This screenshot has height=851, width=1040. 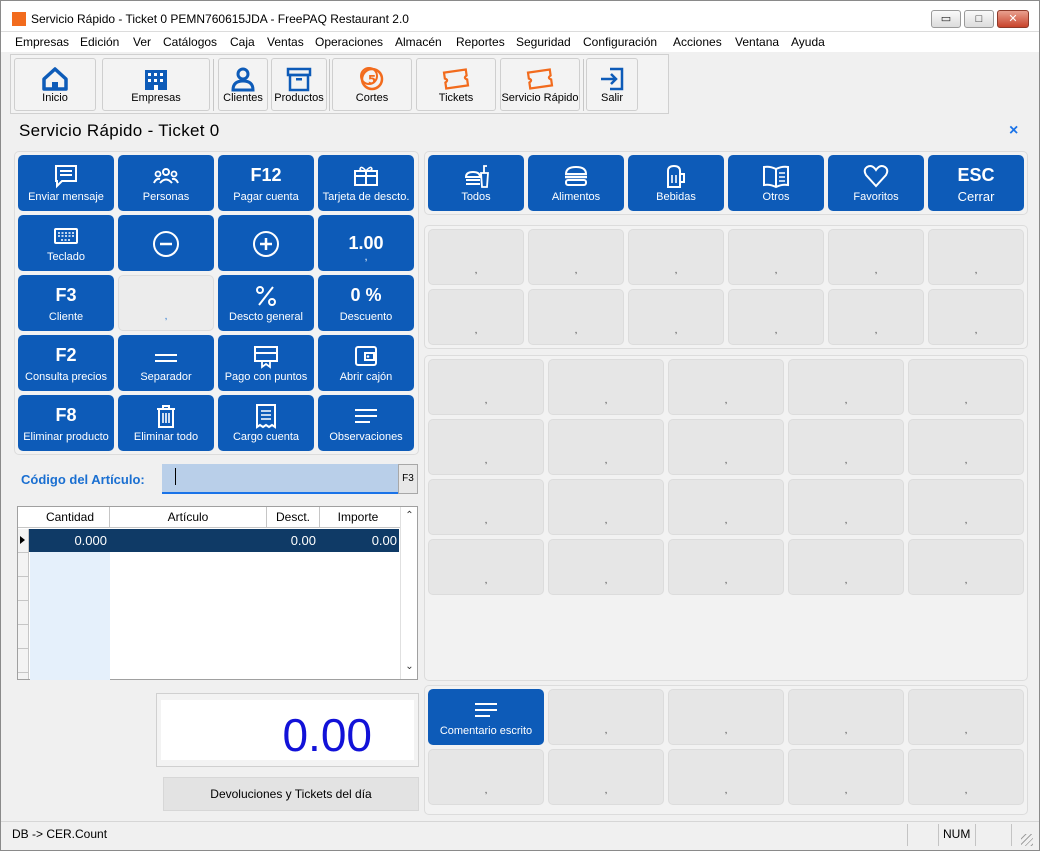 I want to click on menu-acciones: Acciones, so click(x=697, y=42).